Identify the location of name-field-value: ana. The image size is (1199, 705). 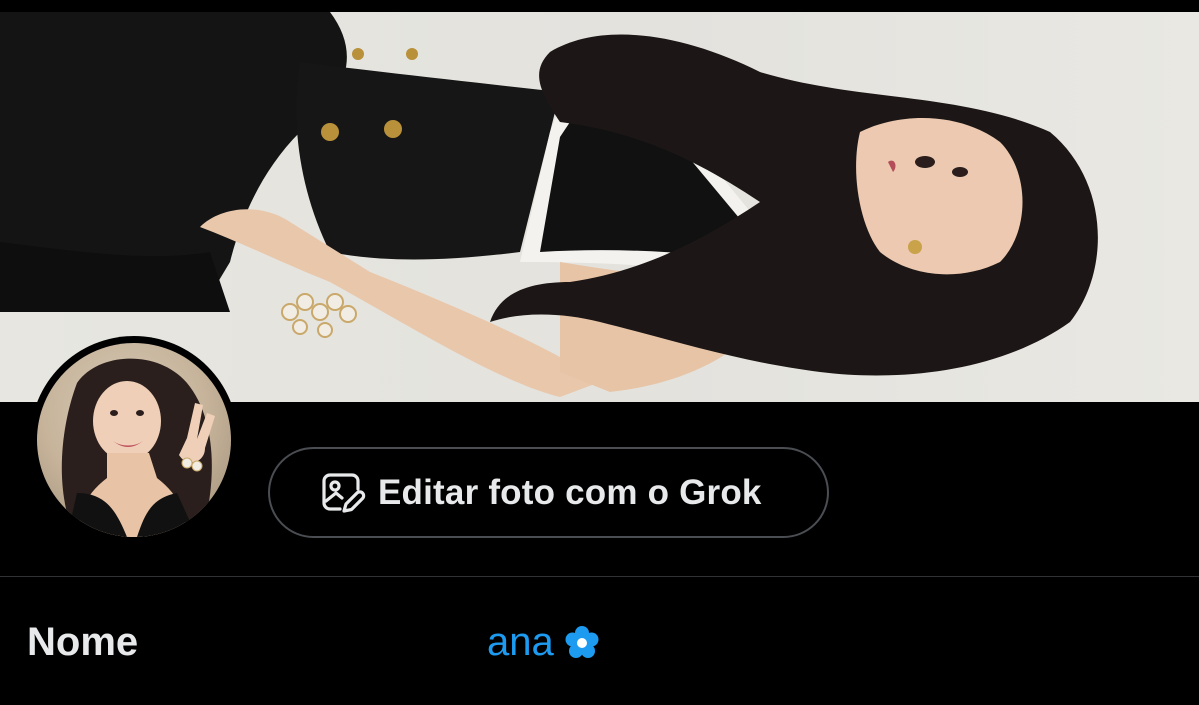
(520, 642).